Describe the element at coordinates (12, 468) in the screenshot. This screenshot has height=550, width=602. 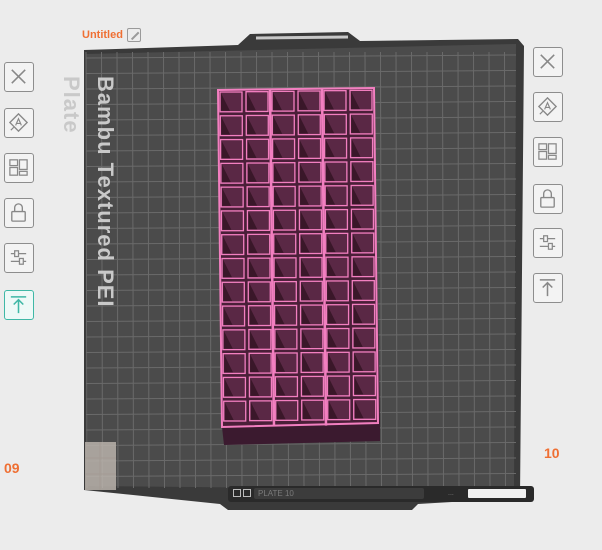
I see `plate-number-left: 09` at that location.